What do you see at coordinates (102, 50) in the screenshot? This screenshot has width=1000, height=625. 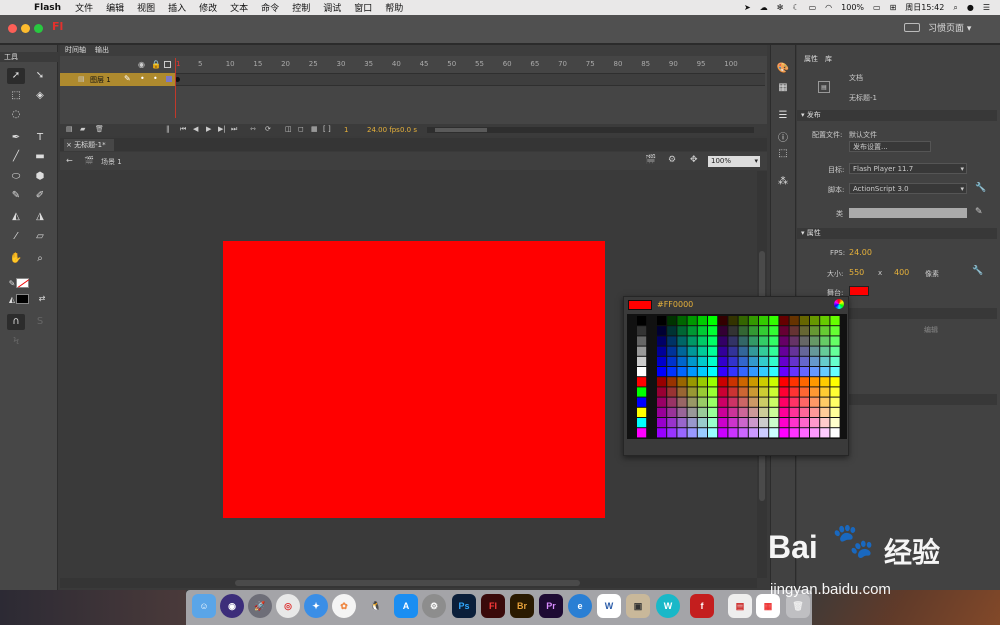 I see `tab-output: 输出` at bounding box center [102, 50].